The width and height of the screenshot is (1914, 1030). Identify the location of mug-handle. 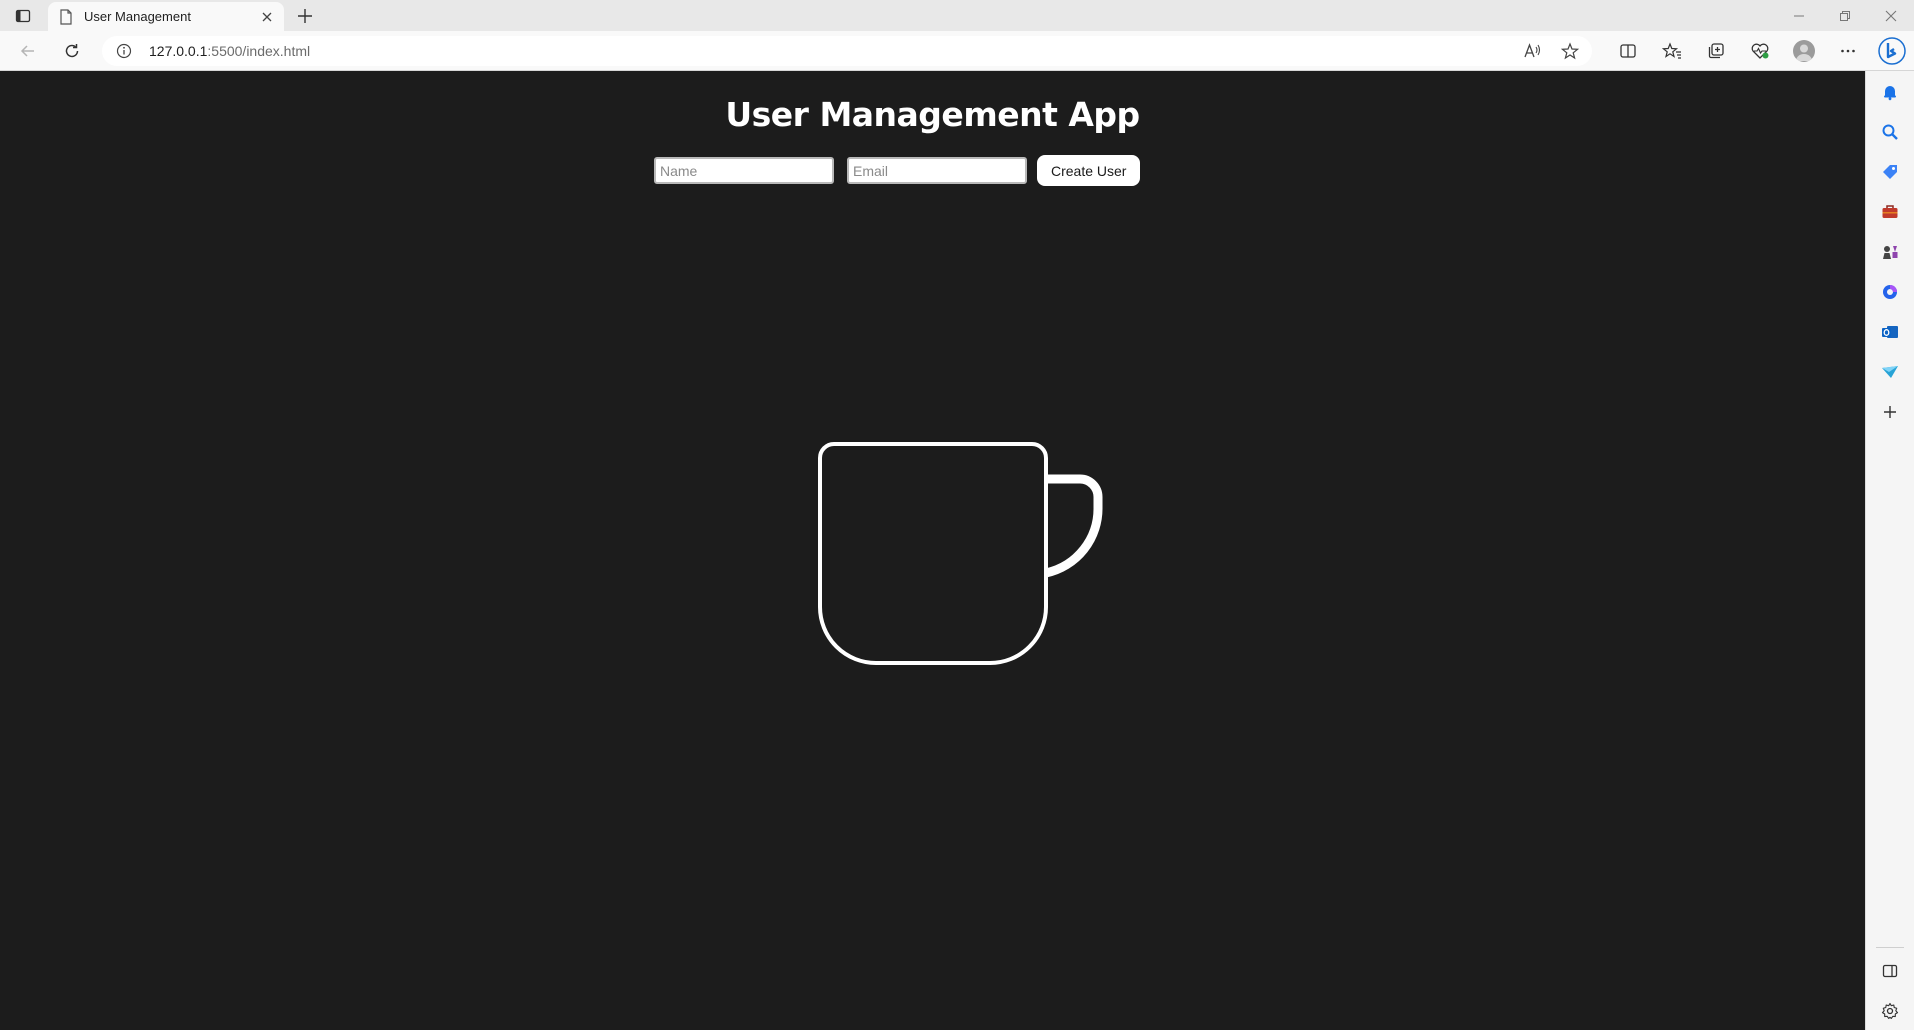
(1073, 526).